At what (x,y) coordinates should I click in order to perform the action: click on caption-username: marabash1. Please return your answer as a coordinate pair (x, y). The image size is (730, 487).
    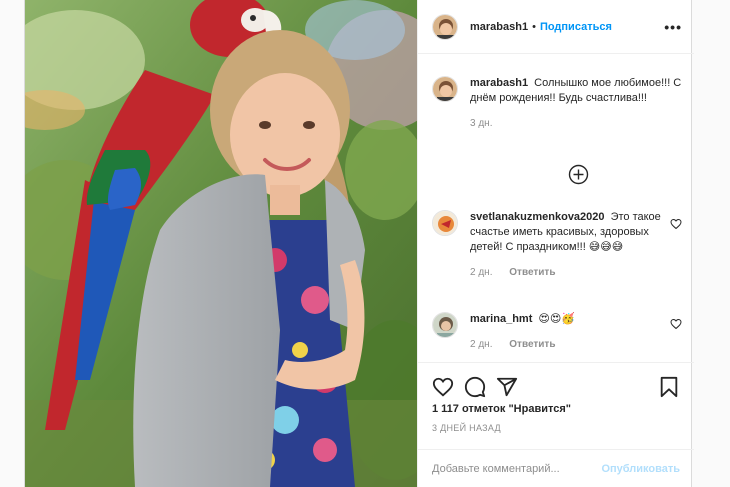
    Looking at the image, I should click on (499, 83).